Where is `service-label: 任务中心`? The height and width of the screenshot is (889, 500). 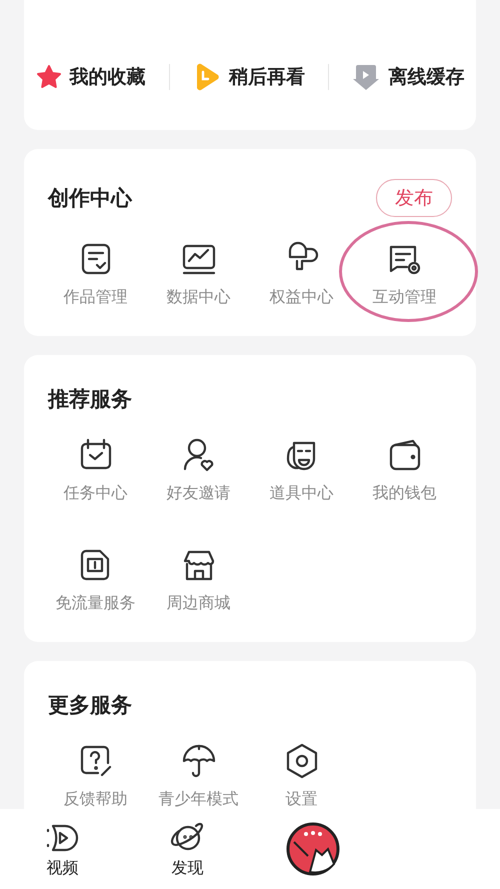 service-label: 任务中心 is located at coordinates (96, 493).